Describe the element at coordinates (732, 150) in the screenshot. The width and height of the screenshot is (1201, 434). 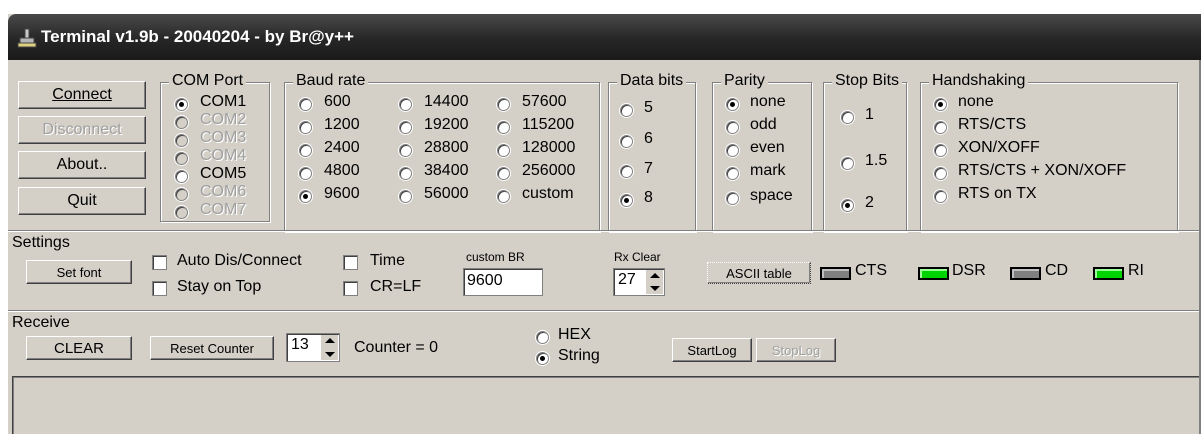
I see `parity-even-radio` at that location.